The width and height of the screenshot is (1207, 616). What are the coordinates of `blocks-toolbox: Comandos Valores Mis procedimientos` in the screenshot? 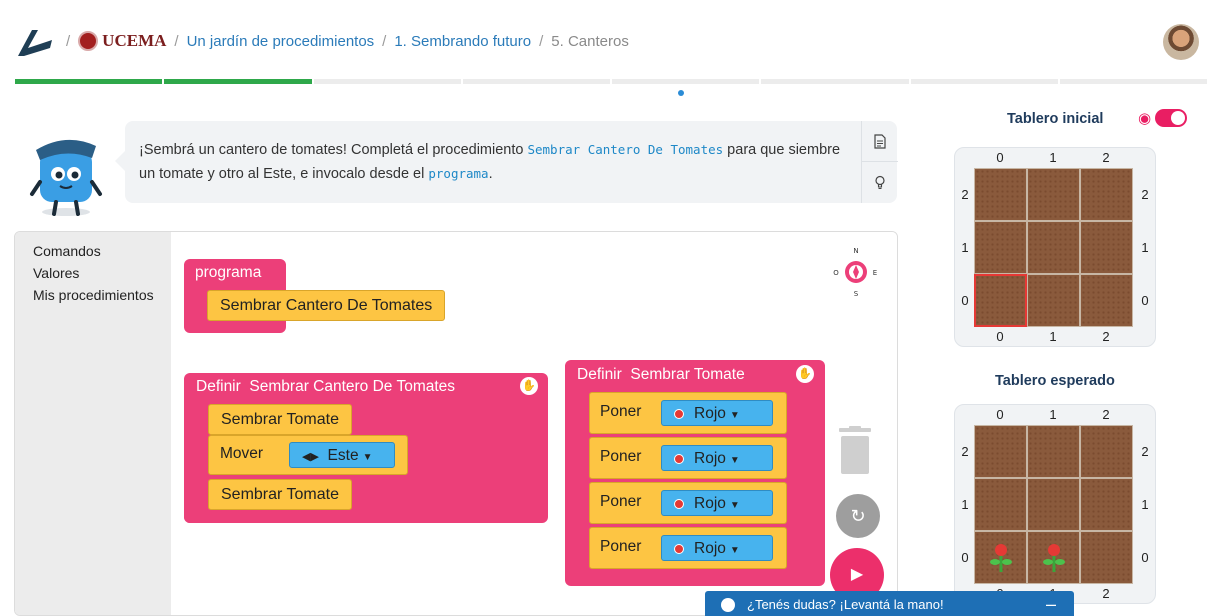 It's located at (93, 423).